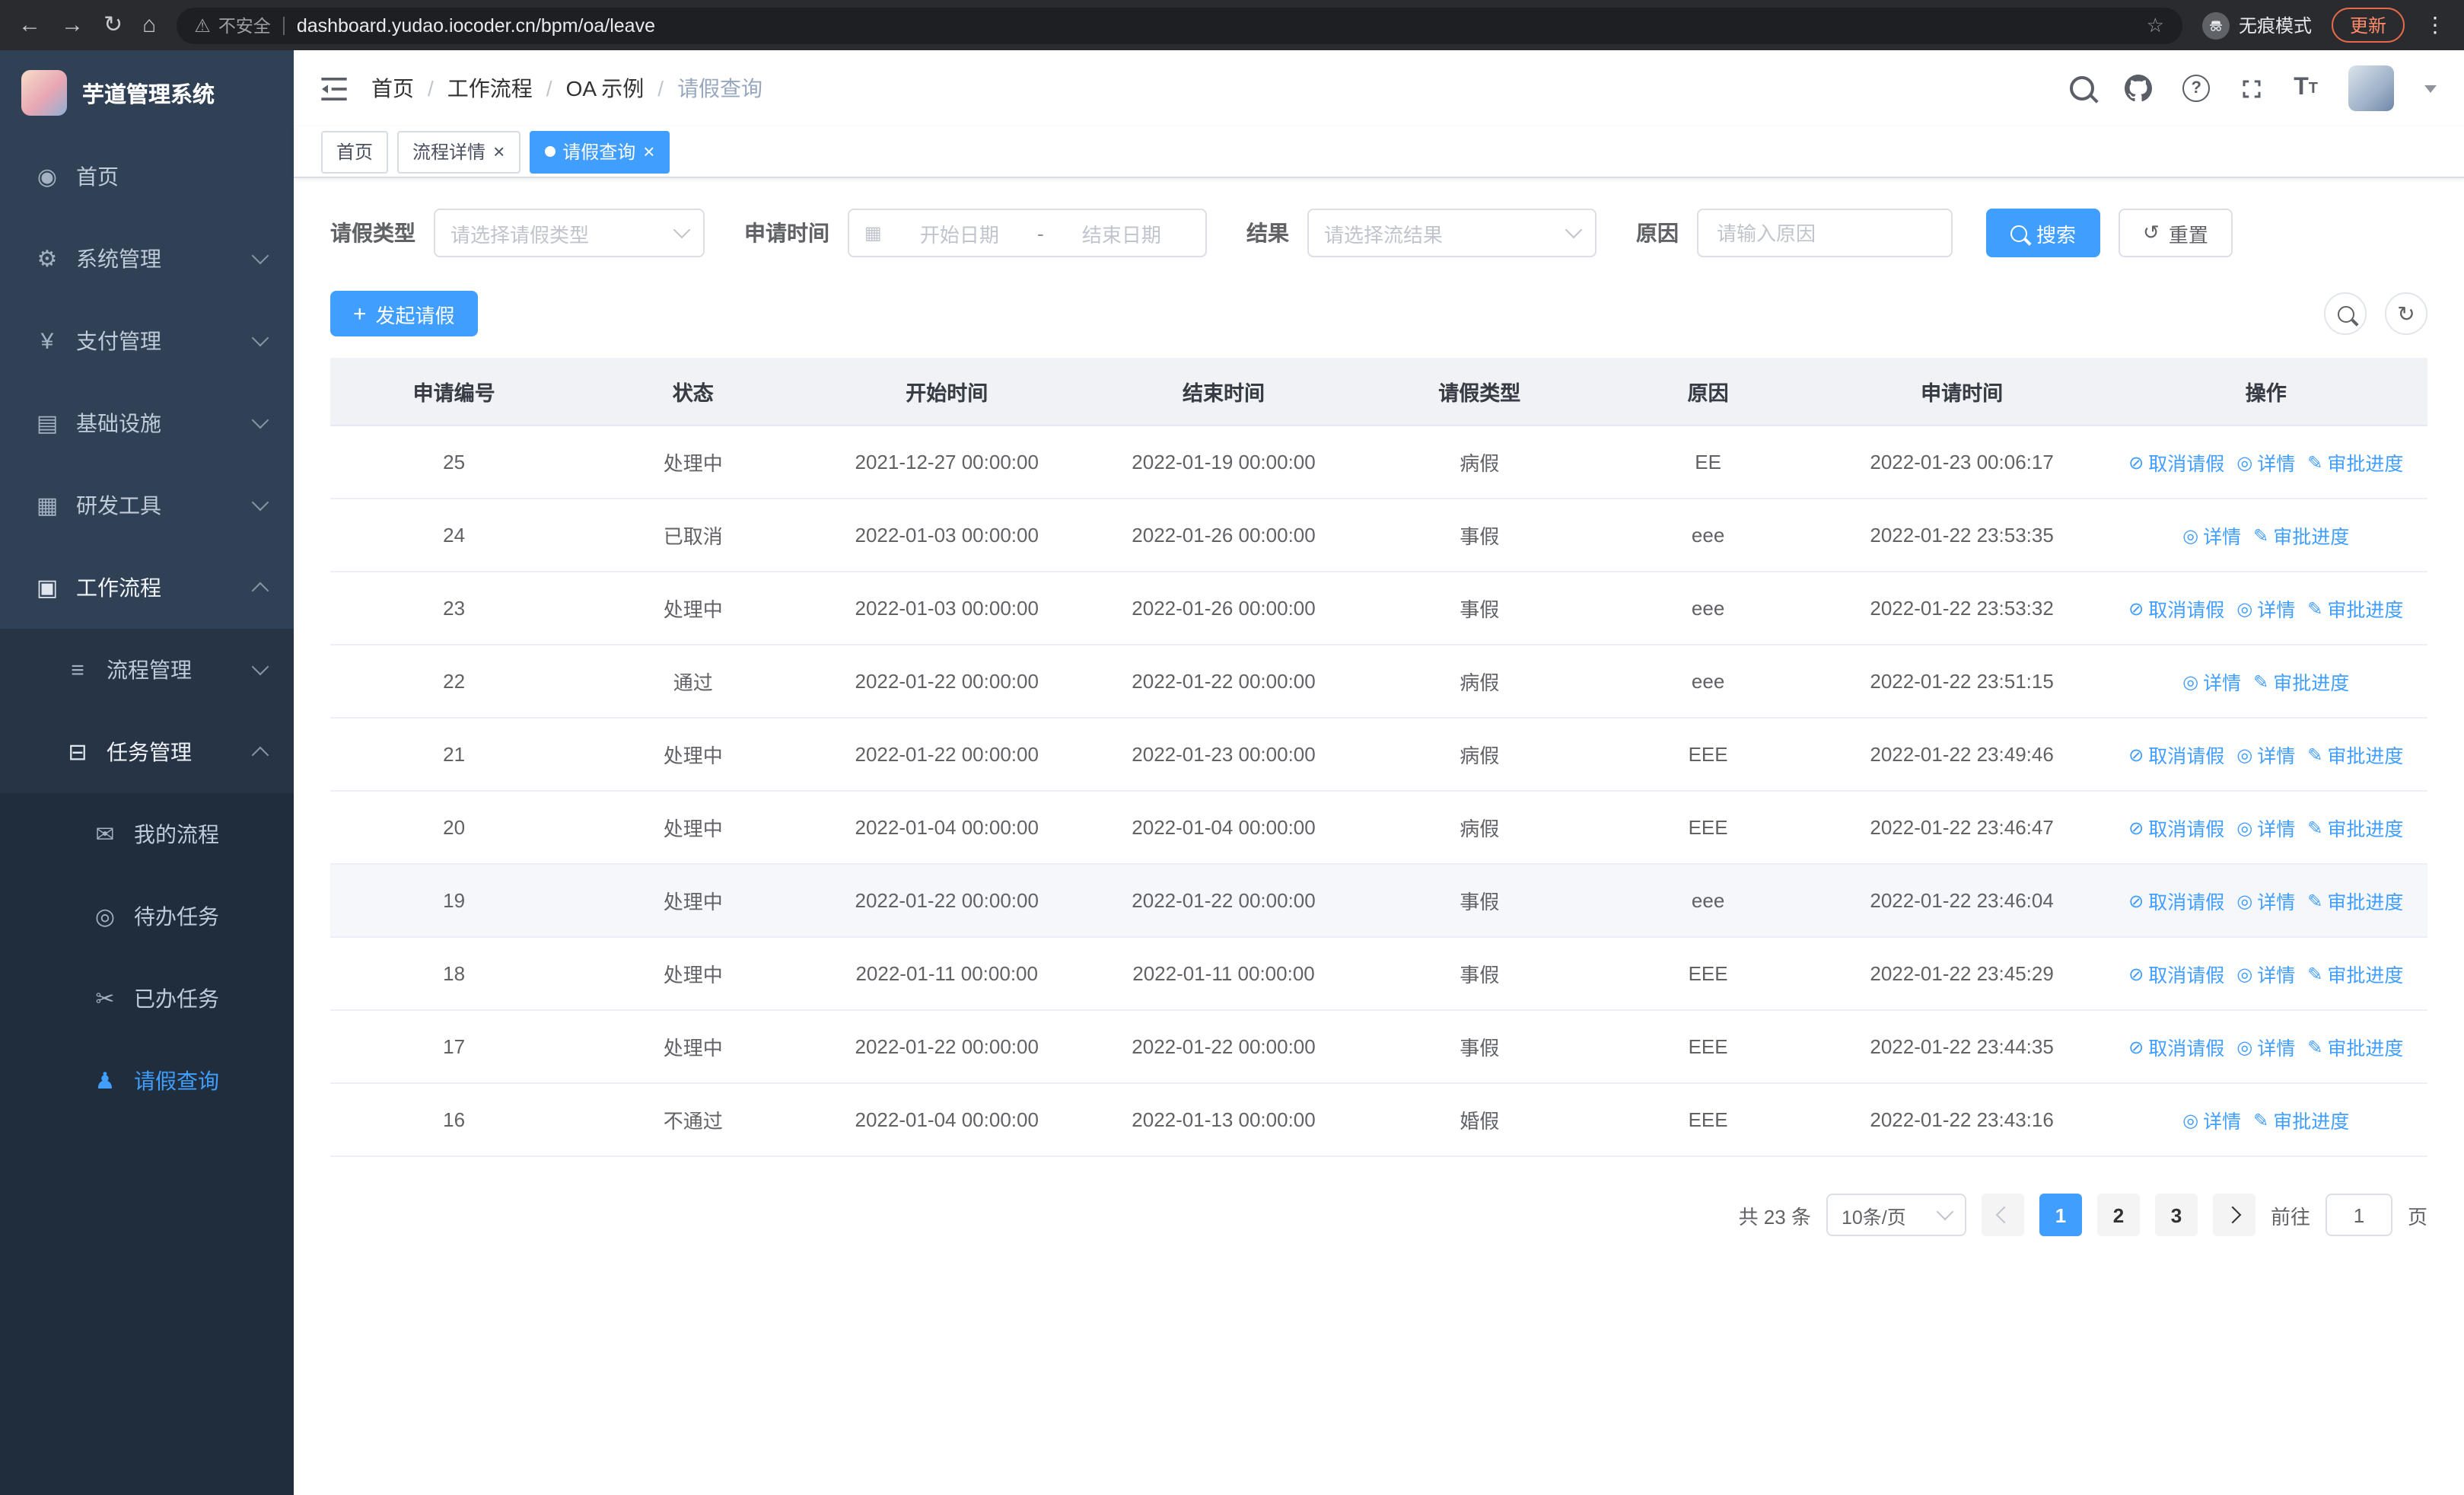  Describe the element at coordinates (147, 752) in the screenshot. I see `sidebar-item-task-mgmt: ⊟ 任务管理` at that location.